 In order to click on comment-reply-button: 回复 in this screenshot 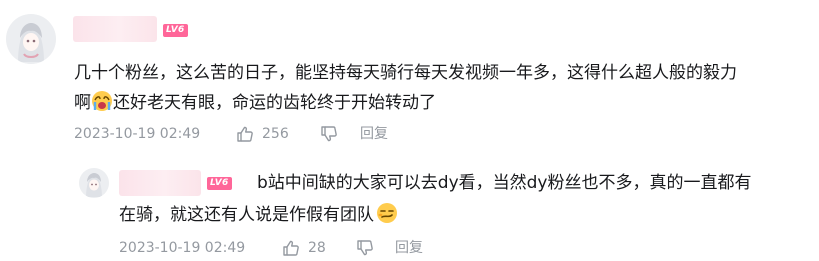, I will do `click(374, 134)`.